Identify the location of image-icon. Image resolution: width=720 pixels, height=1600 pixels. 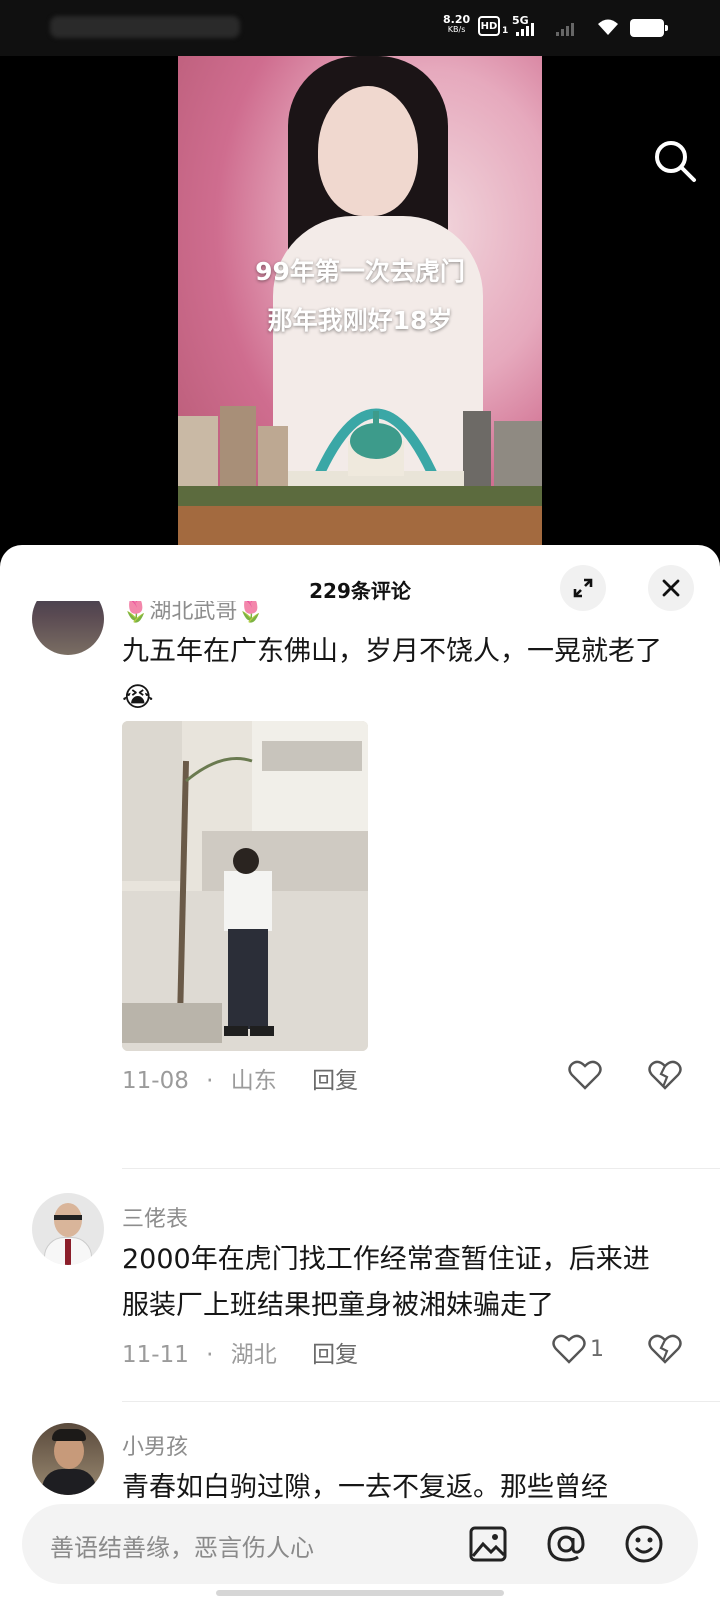
(488, 1544).